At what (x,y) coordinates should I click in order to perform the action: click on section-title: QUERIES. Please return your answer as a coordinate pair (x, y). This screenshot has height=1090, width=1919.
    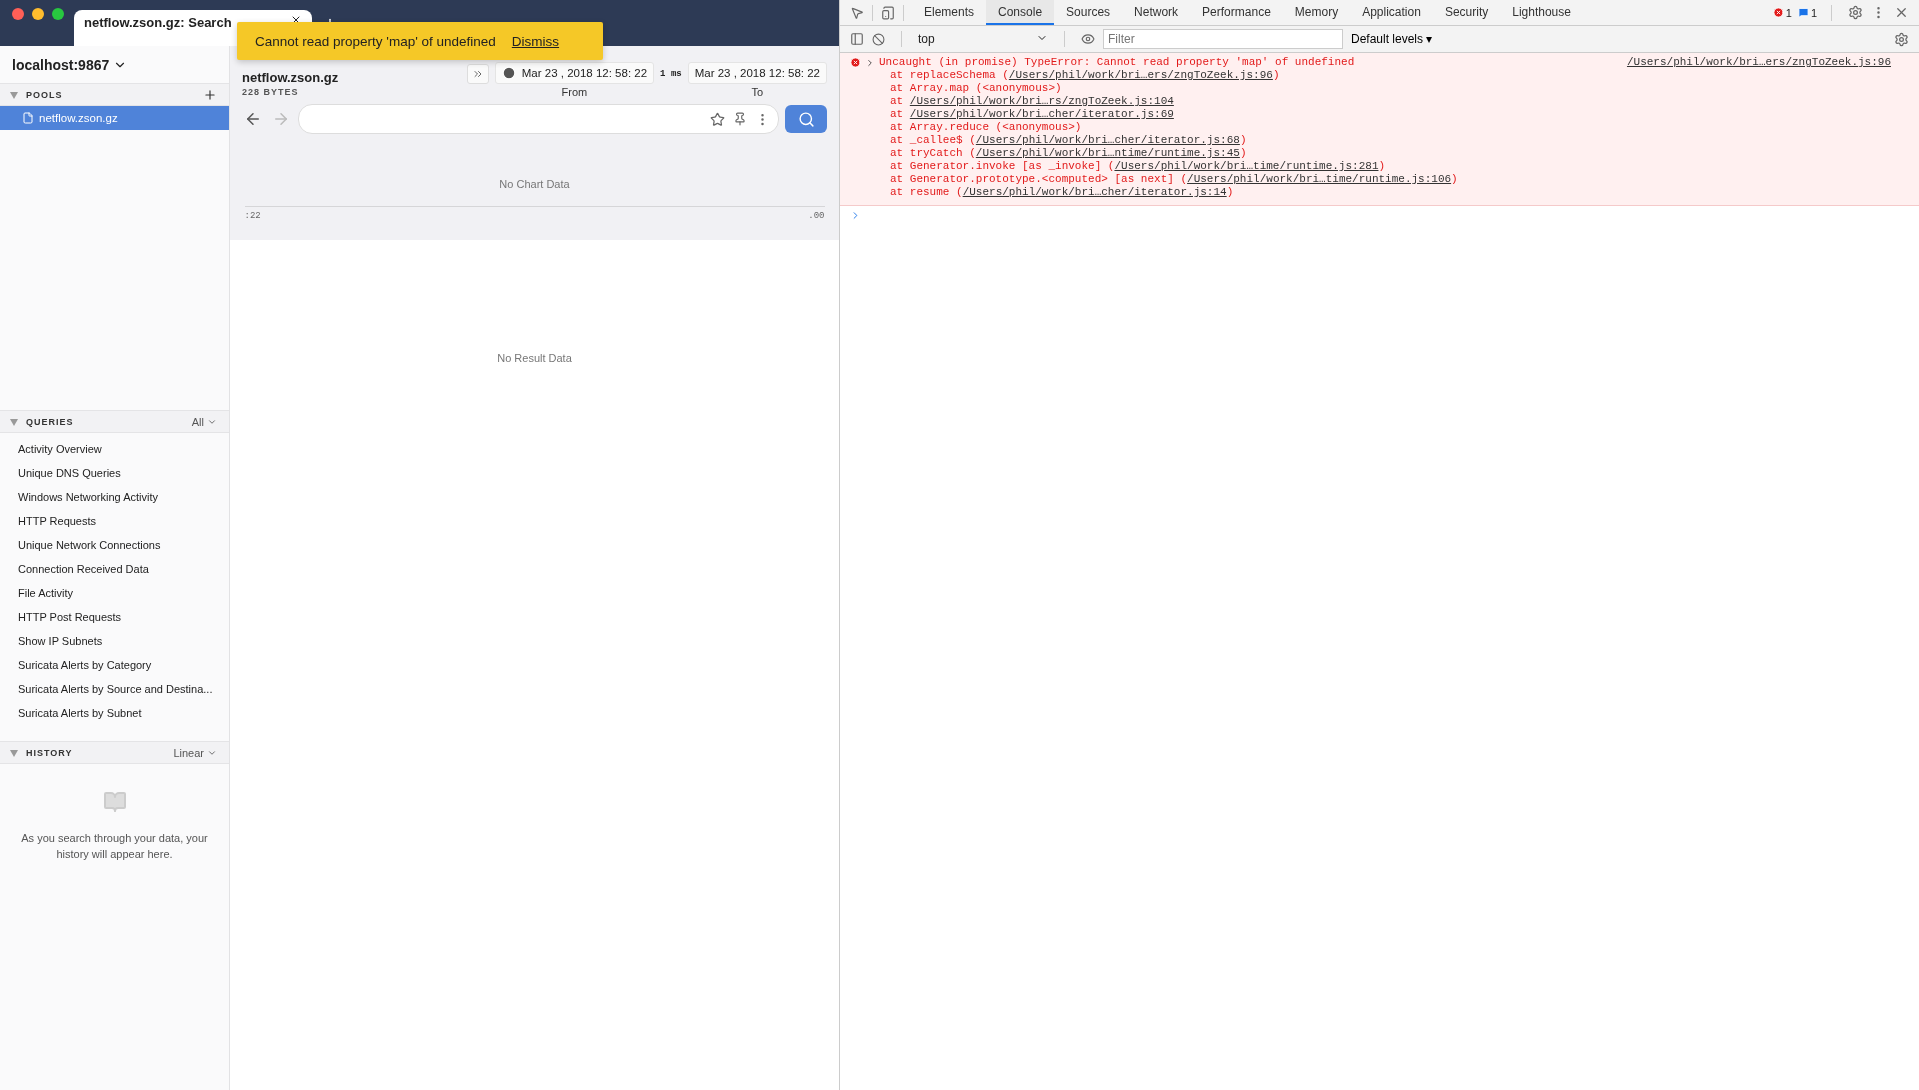
    Looking at the image, I should click on (50, 421).